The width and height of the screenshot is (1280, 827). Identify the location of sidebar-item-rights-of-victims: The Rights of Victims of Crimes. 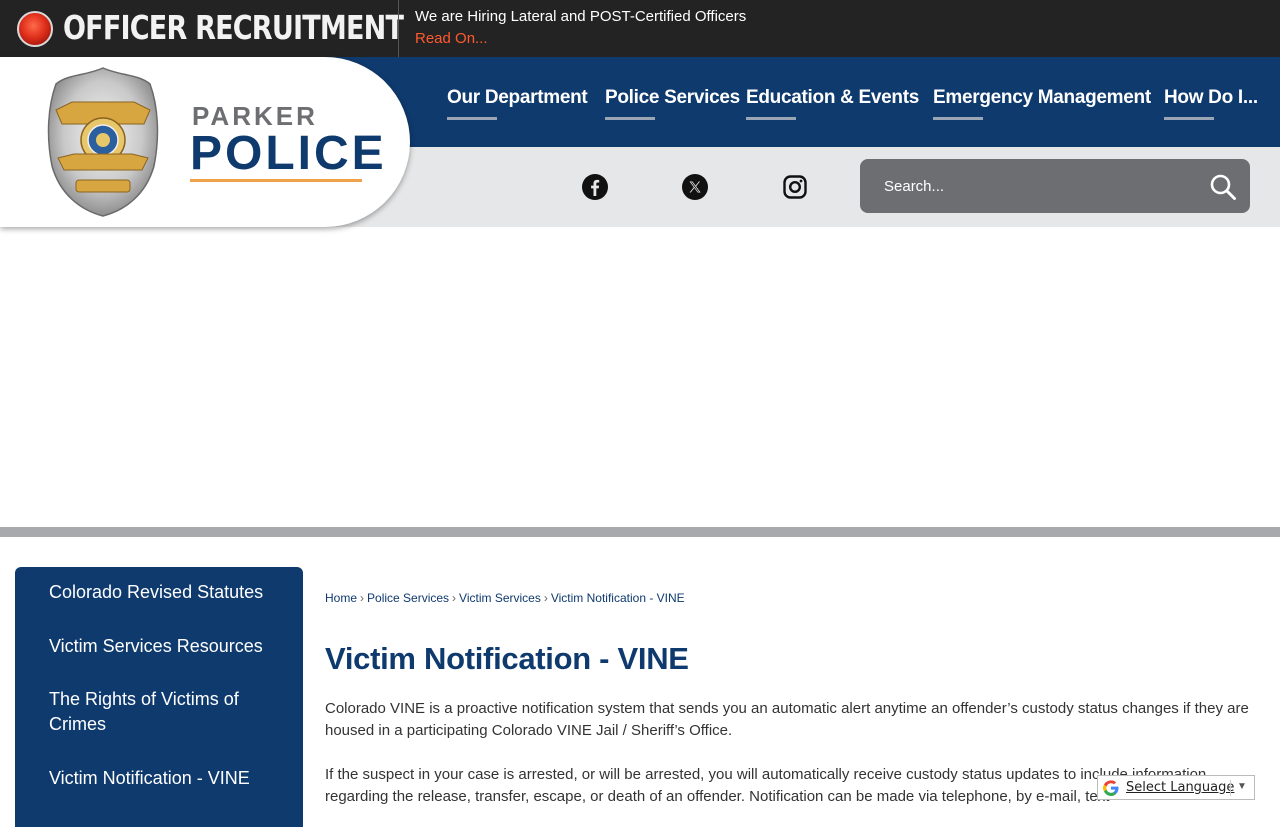
(149, 712).